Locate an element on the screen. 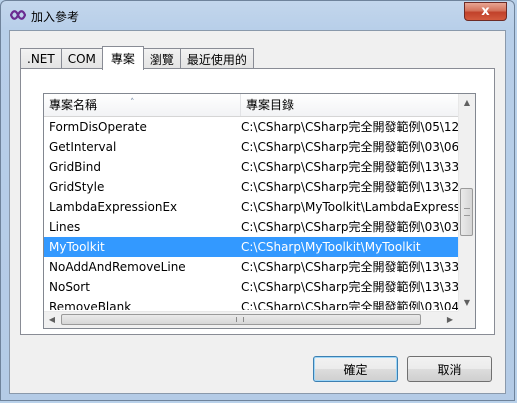 The height and width of the screenshot is (403, 517). project-name: LambdaExpressionEx is located at coordinates (113, 207).